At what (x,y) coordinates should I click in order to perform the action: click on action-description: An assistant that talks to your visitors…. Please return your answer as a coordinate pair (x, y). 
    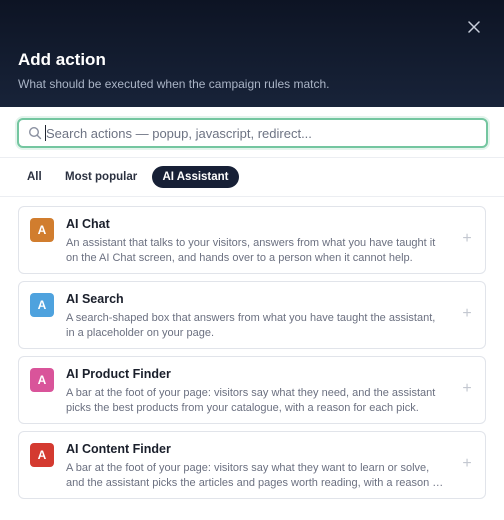
    Looking at the image, I should click on (251, 250).